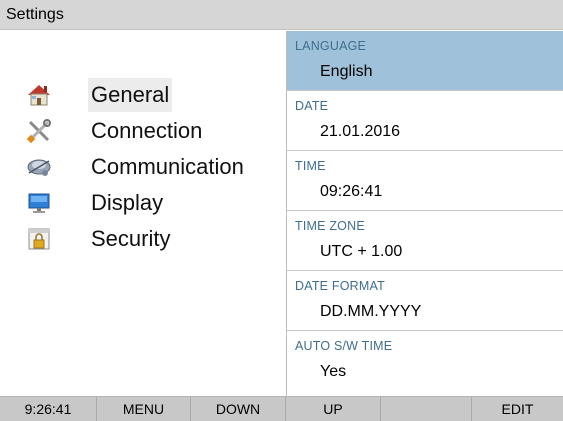 This screenshot has height=421, width=563. I want to click on menu-softkey: MENU, so click(144, 409).